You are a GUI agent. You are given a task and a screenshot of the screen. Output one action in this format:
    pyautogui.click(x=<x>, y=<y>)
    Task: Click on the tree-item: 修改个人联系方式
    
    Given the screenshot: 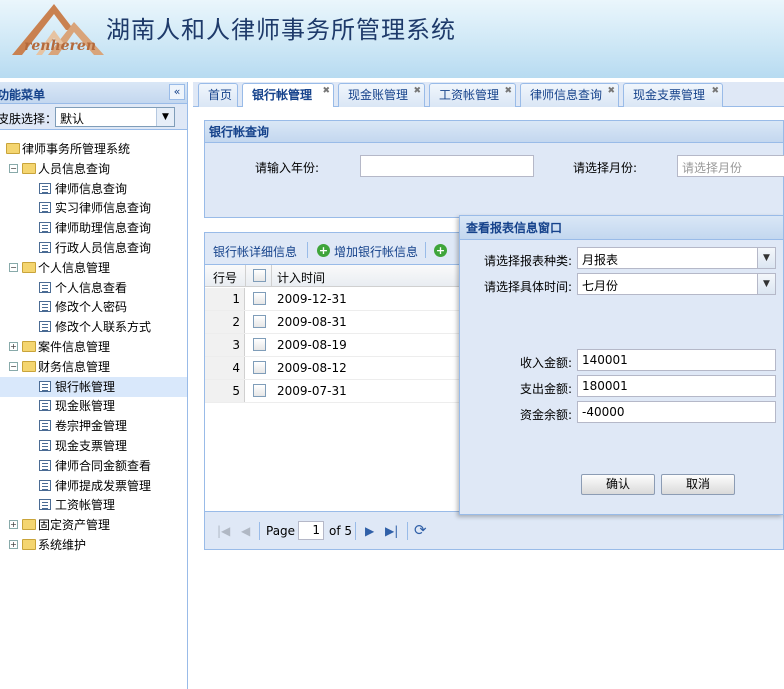 What is the action you would take?
    pyautogui.click(x=93, y=327)
    